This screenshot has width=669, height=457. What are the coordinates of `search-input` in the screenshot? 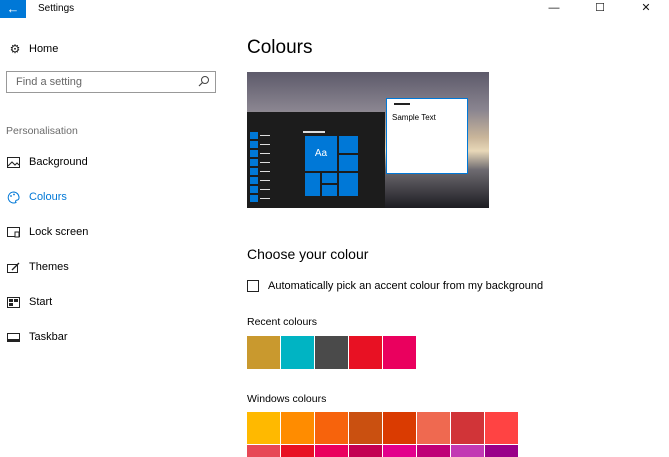 It's located at (106, 82).